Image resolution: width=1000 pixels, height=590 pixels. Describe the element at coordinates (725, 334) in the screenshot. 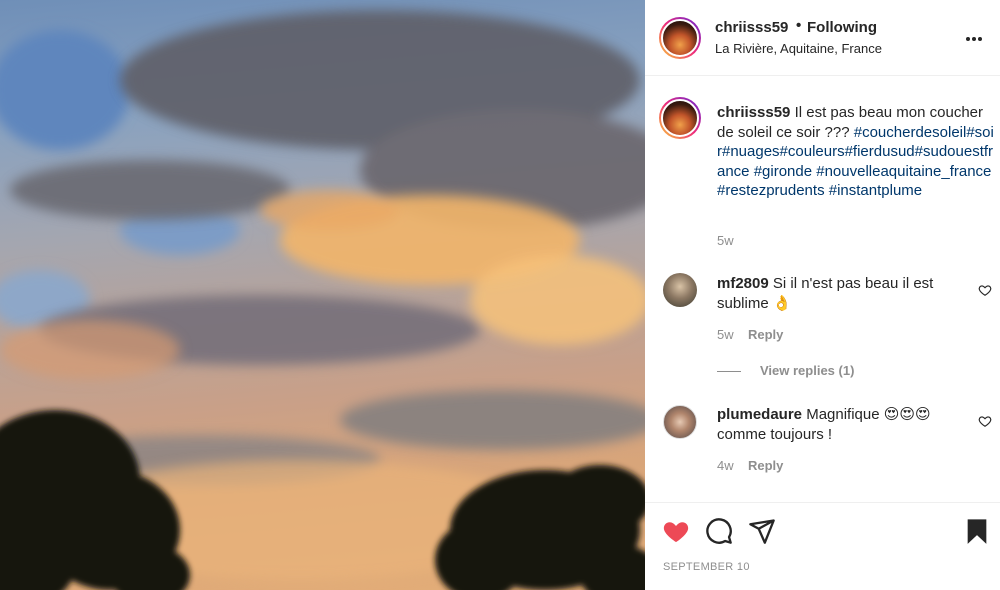

I see `comment-time: 5w` at that location.